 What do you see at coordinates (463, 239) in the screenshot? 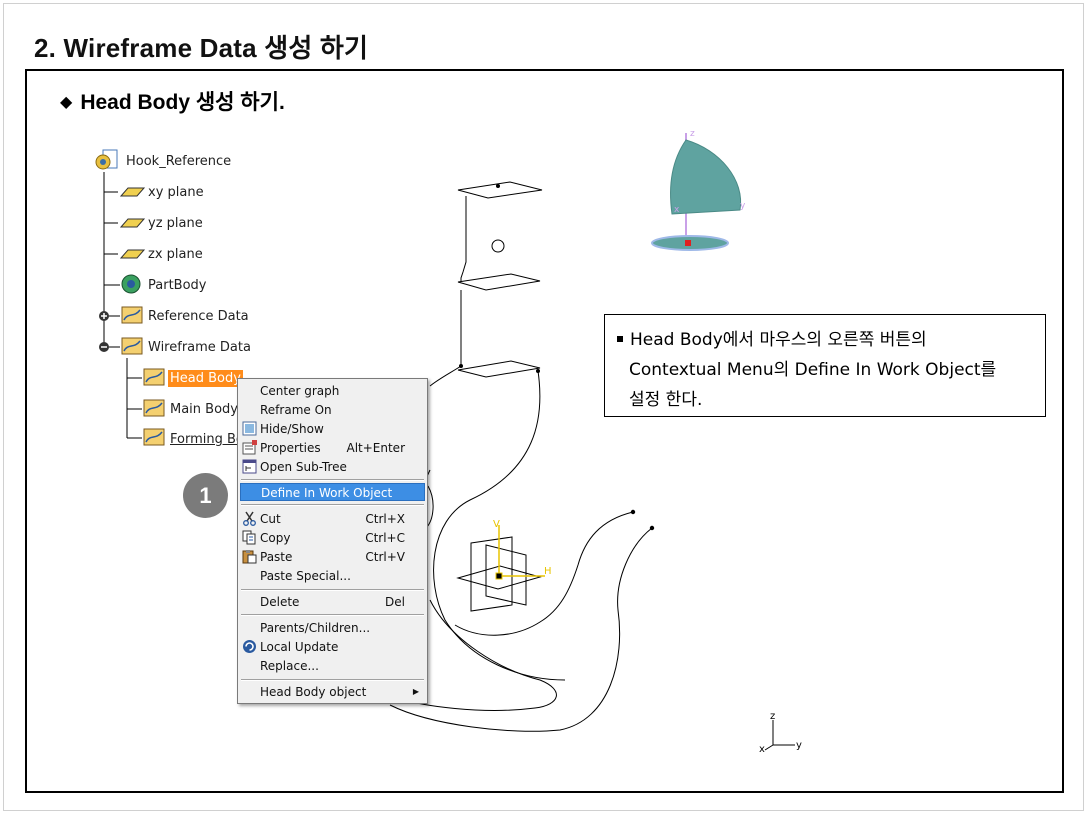
I see `head-sketch-line` at bounding box center [463, 239].